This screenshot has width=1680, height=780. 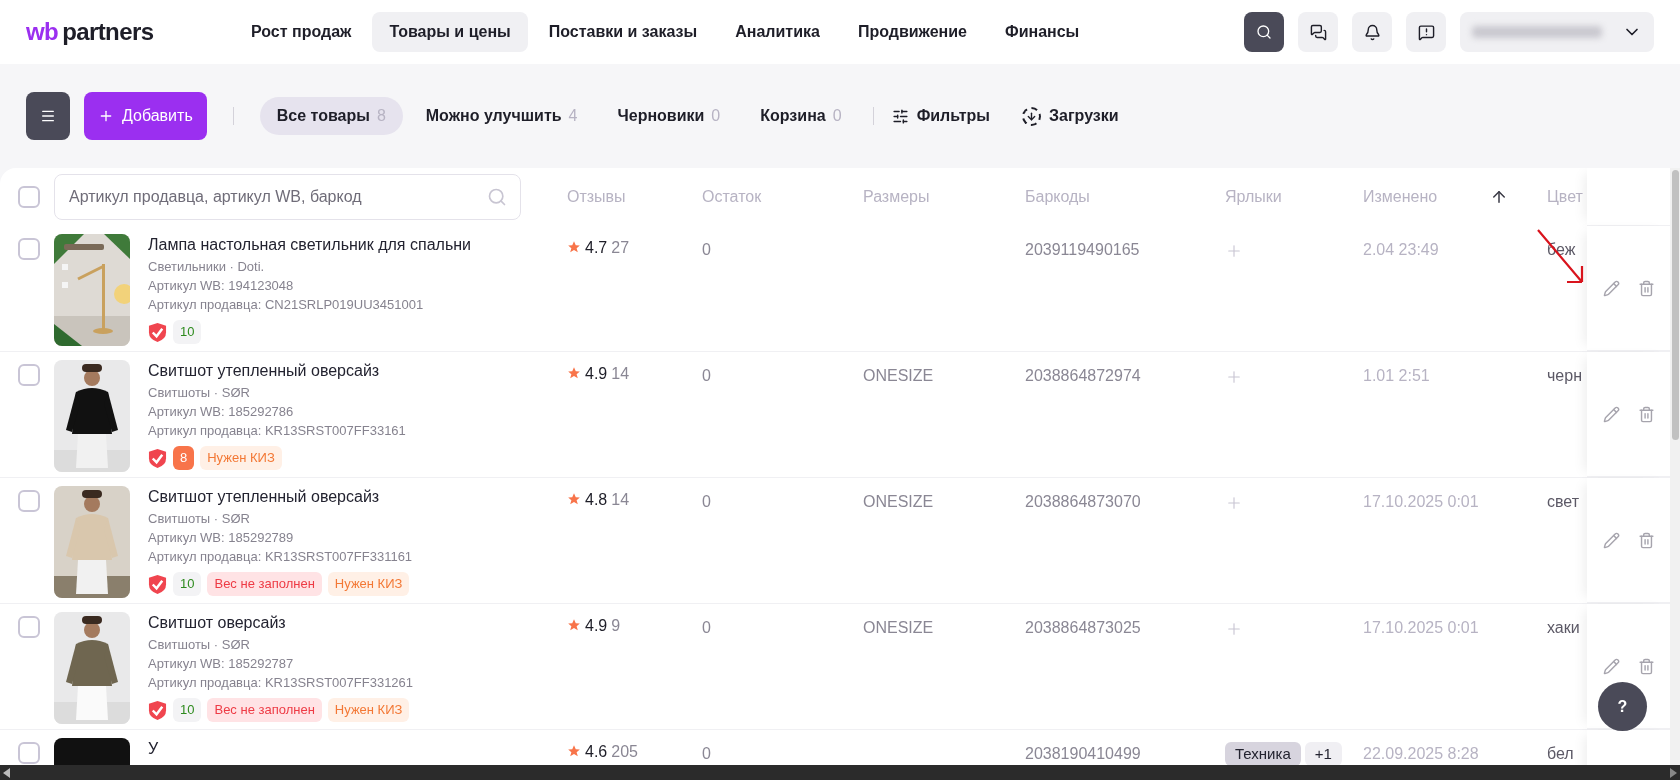 What do you see at coordinates (501, 116) in the screenshot?
I see `filter-tab: Можно улучшить 4` at bounding box center [501, 116].